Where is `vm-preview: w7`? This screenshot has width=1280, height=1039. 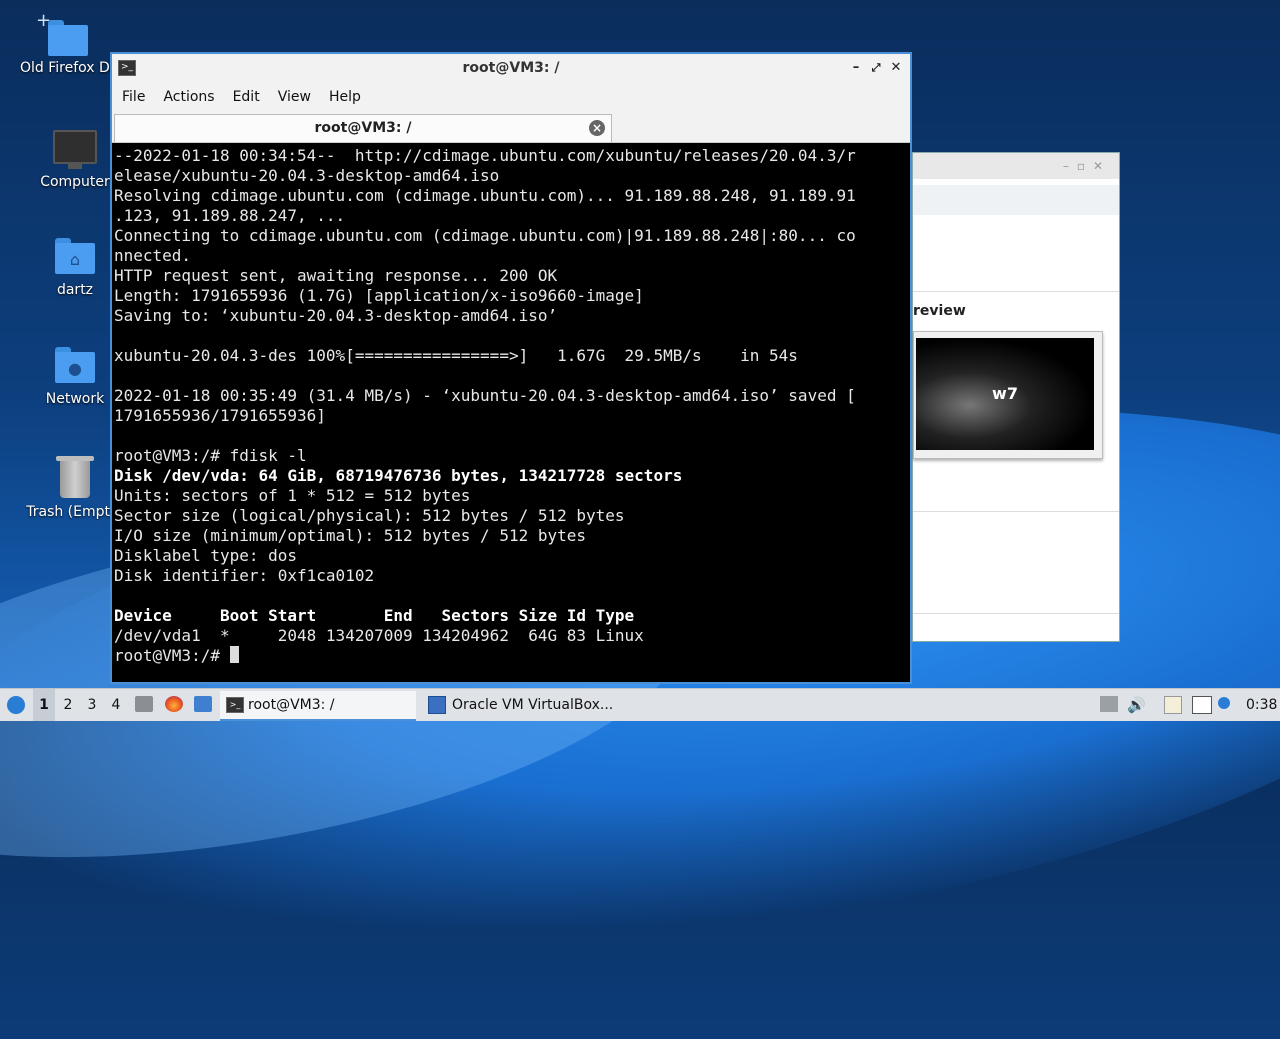 vm-preview: w7 is located at coordinates (1008, 395).